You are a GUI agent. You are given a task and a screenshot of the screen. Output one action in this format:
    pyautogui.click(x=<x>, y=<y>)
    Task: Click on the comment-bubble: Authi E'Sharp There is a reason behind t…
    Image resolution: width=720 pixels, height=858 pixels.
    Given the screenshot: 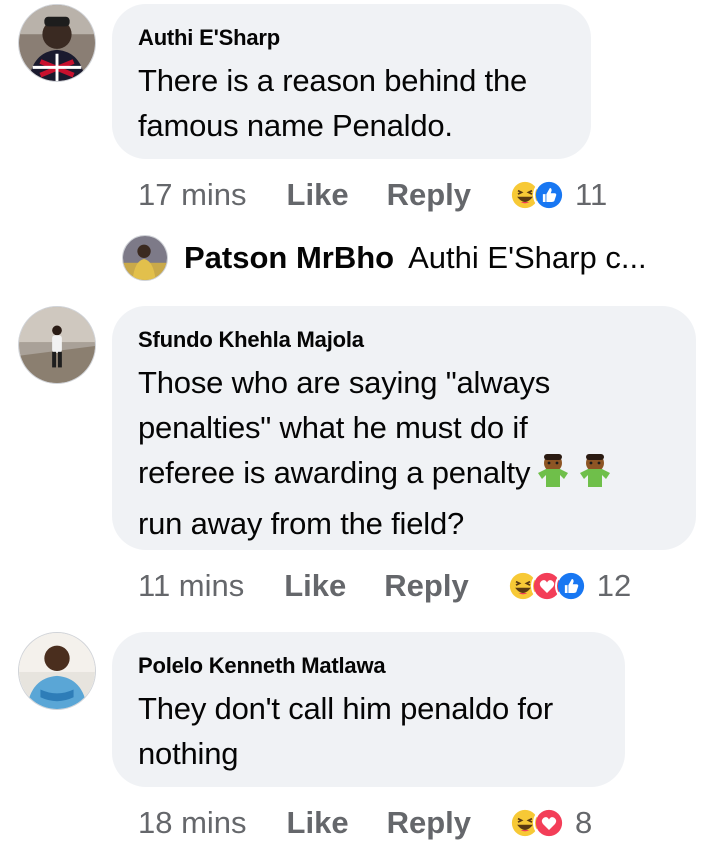 What is the action you would take?
    pyautogui.click(x=351, y=81)
    